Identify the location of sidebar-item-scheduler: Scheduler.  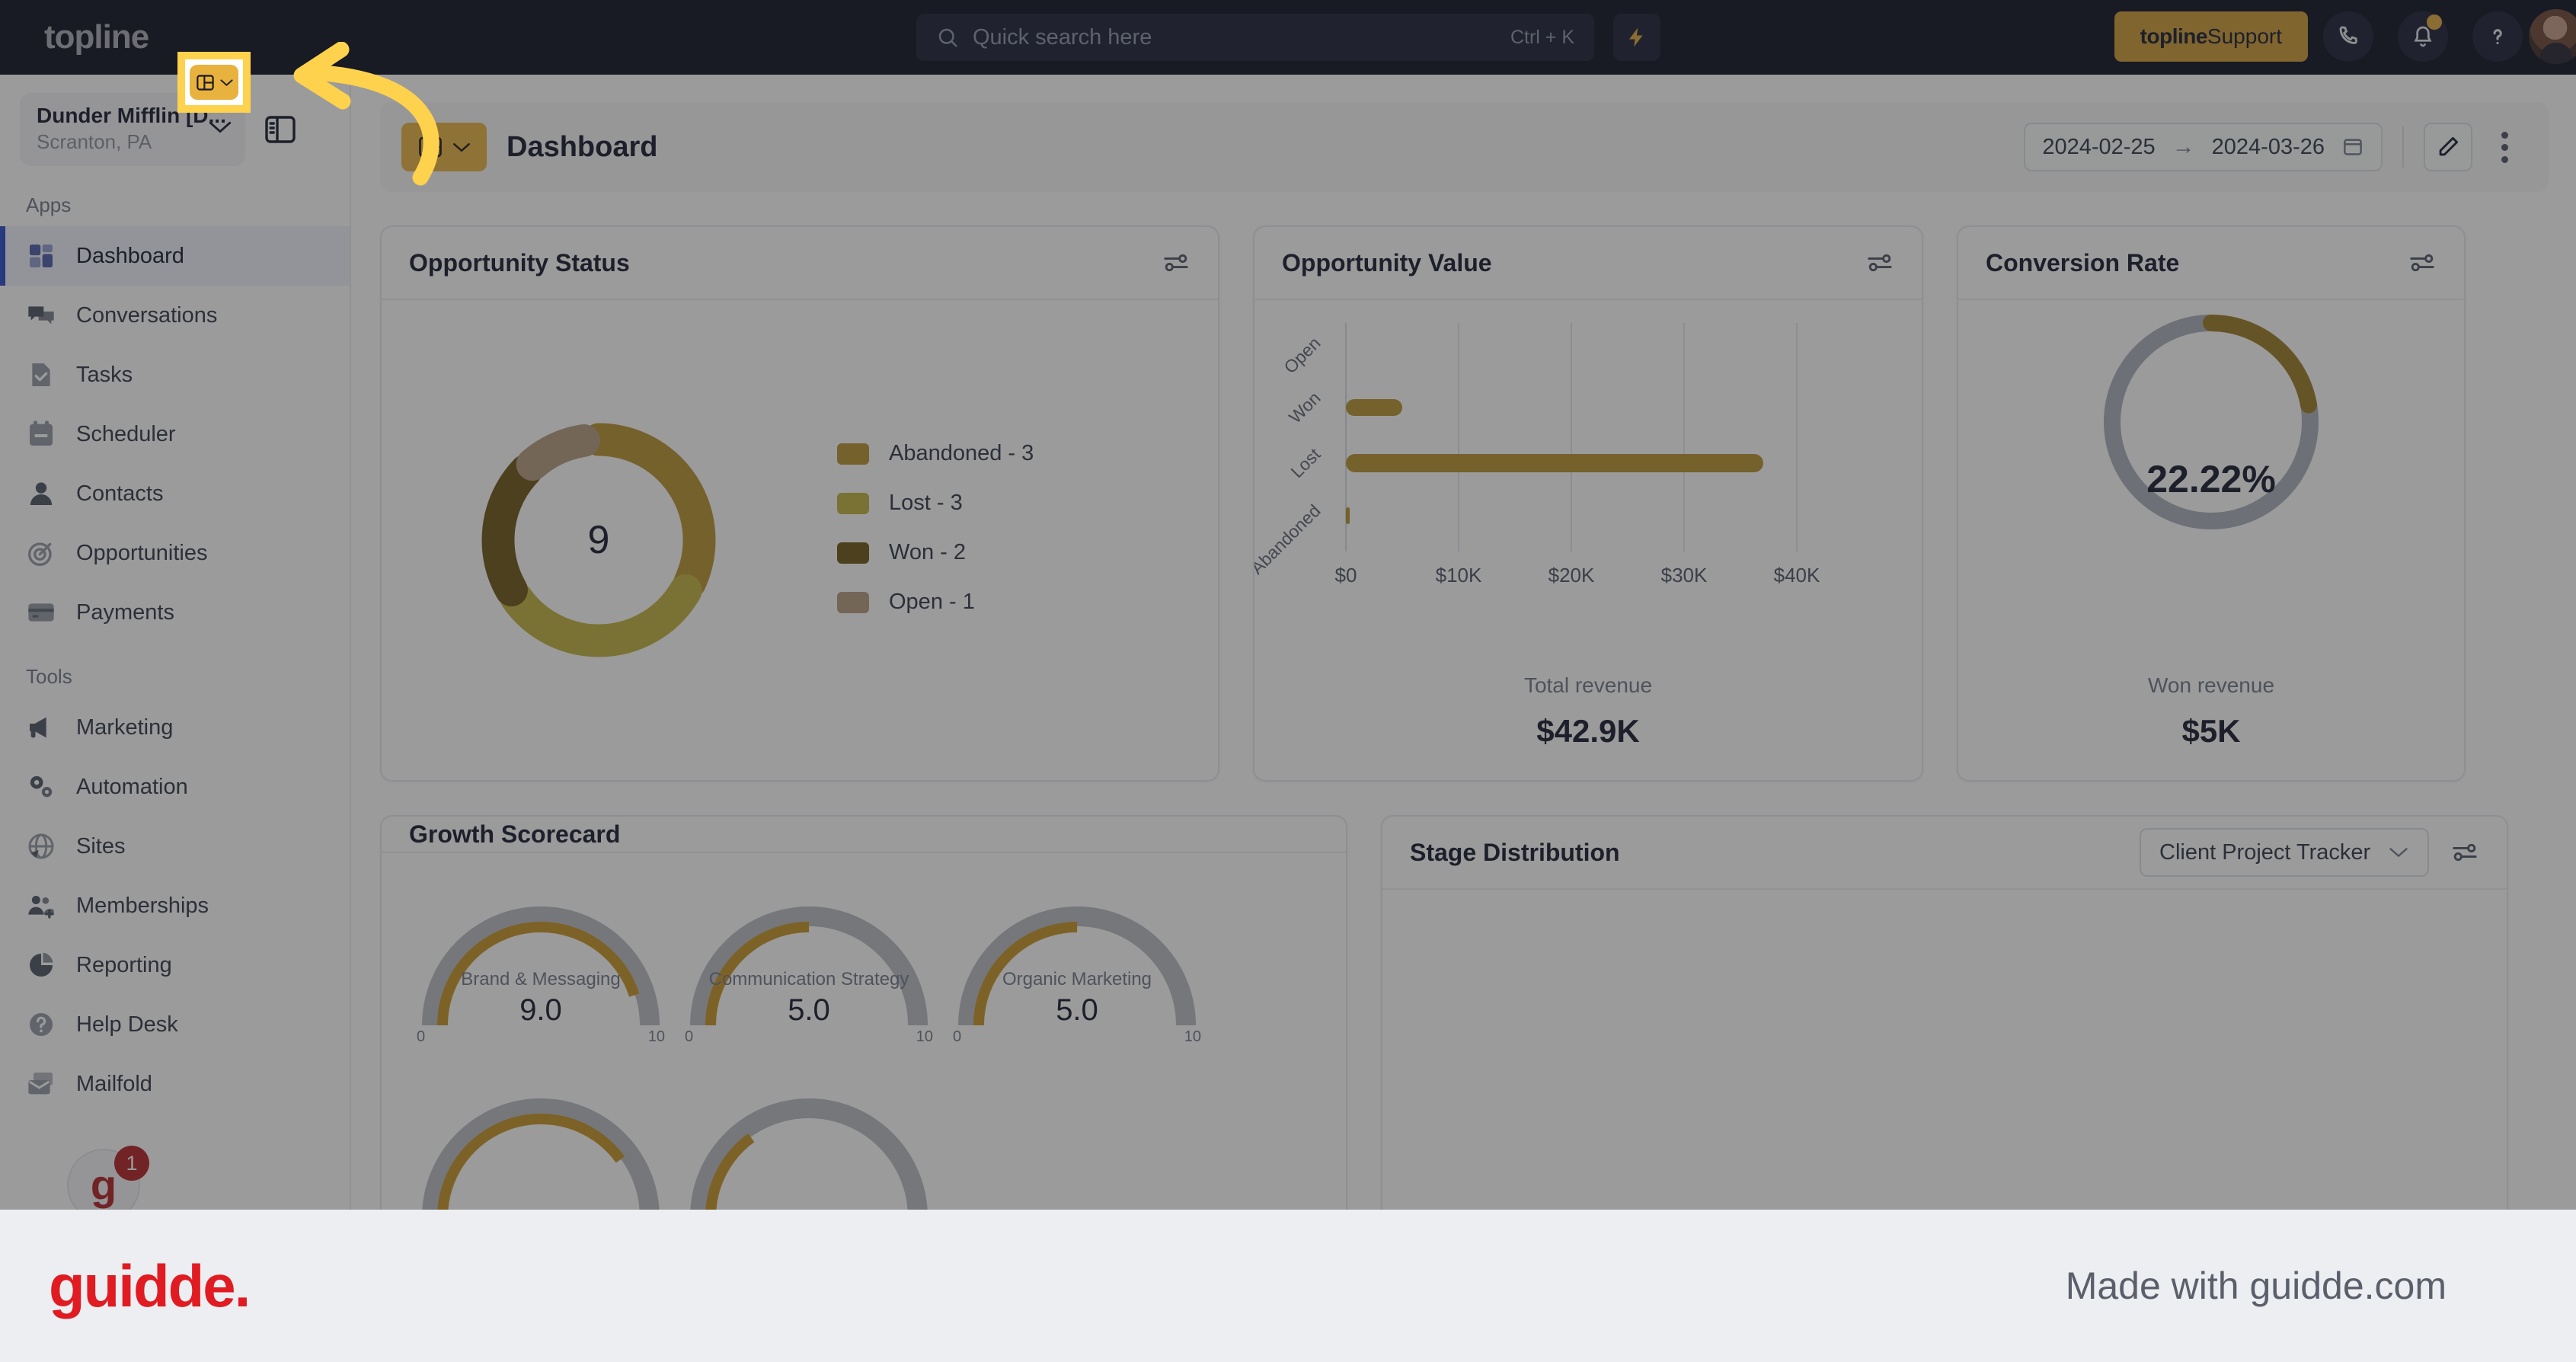
(175, 434).